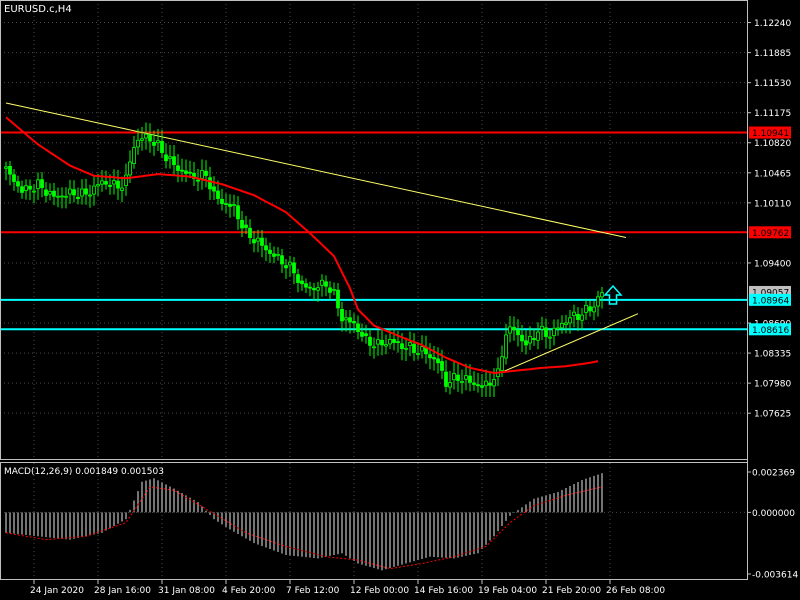 Image resolution: width=800 pixels, height=600 pixels. I want to click on time-tick-label: 31 Jan 08:00, so click(186, 591).